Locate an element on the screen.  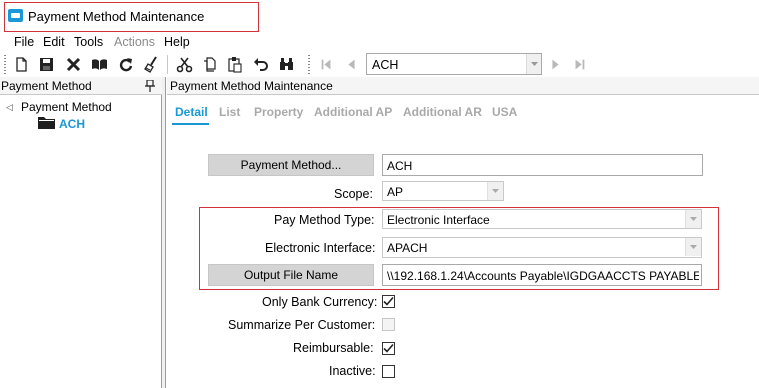
menu-help: Help is located at coordinates (177, 42).